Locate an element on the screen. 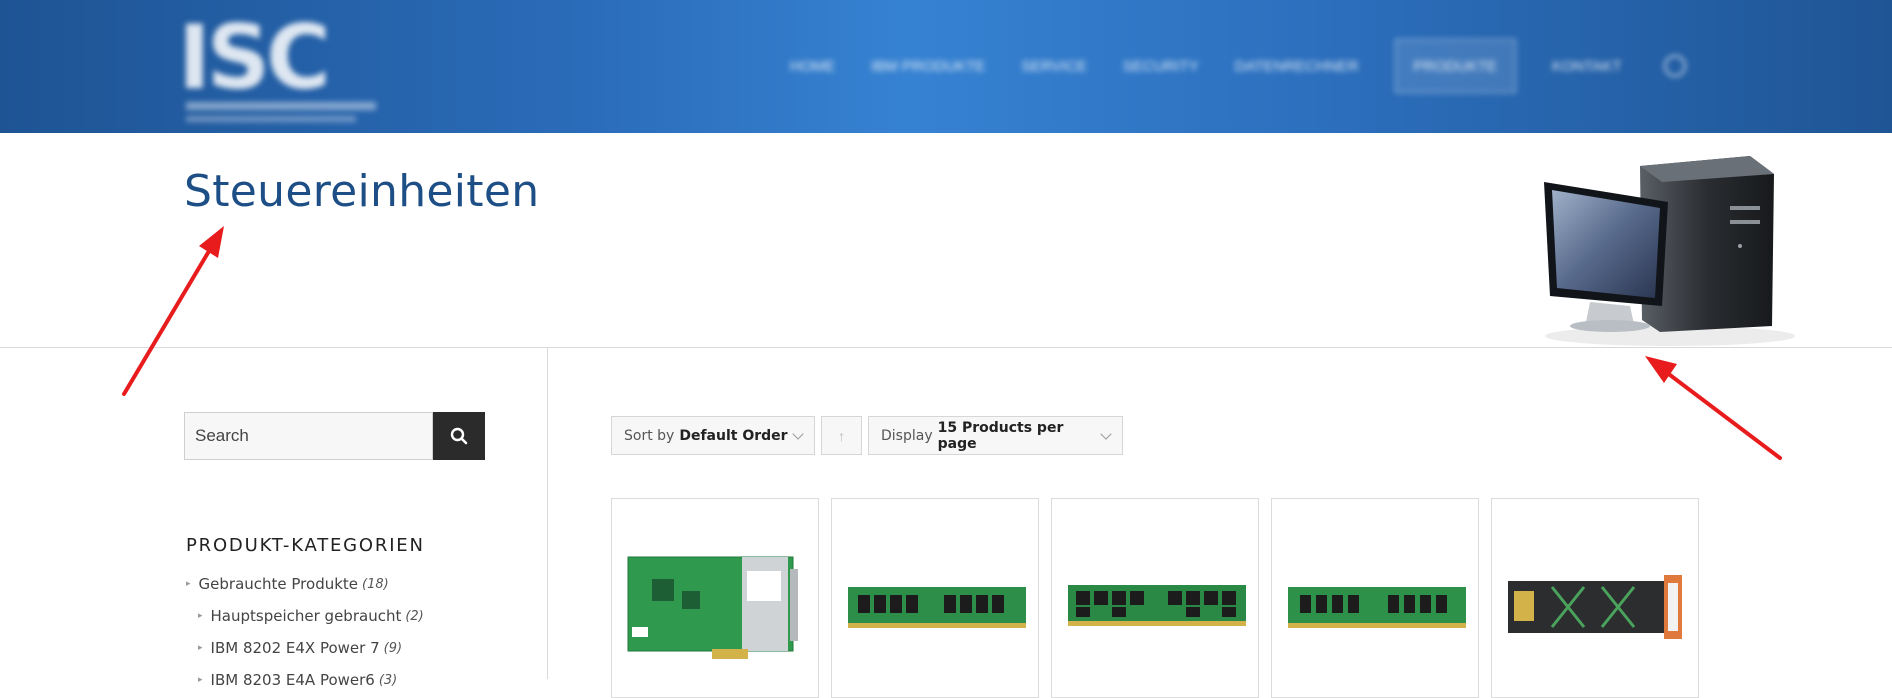 This screenshot has width=1892, height=698. category-label: IBM 8203 E4A Power6 is located at coordinates (293, 680).